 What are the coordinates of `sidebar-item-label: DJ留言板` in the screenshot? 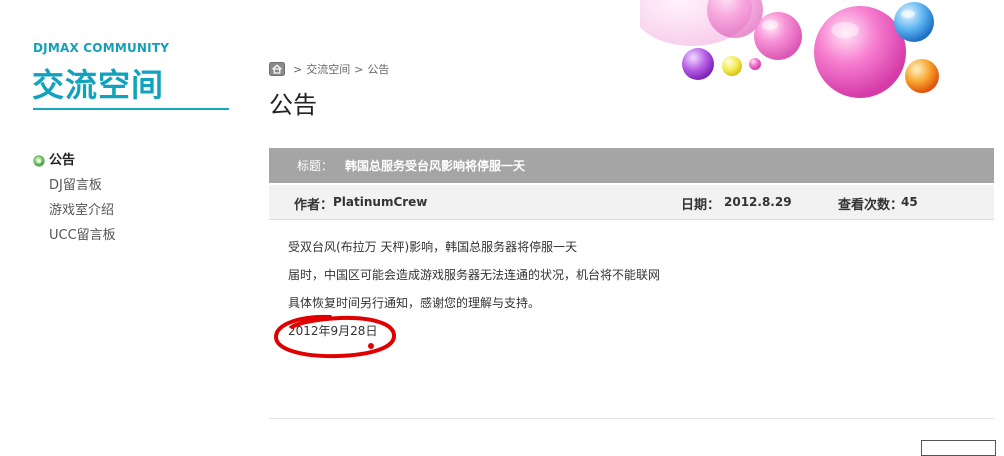 It's located at (75, 185).